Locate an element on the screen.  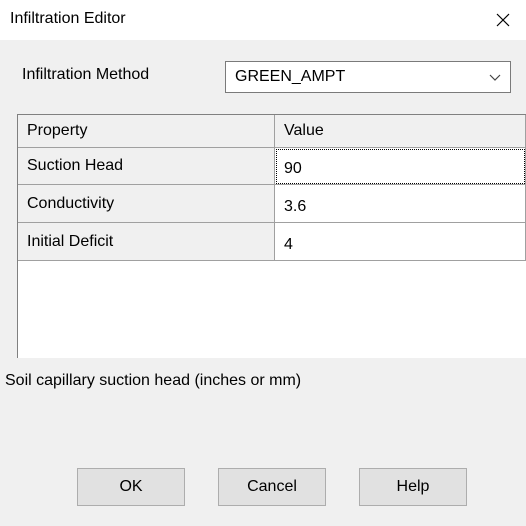
close-icon is located at coordinates (503, 20).